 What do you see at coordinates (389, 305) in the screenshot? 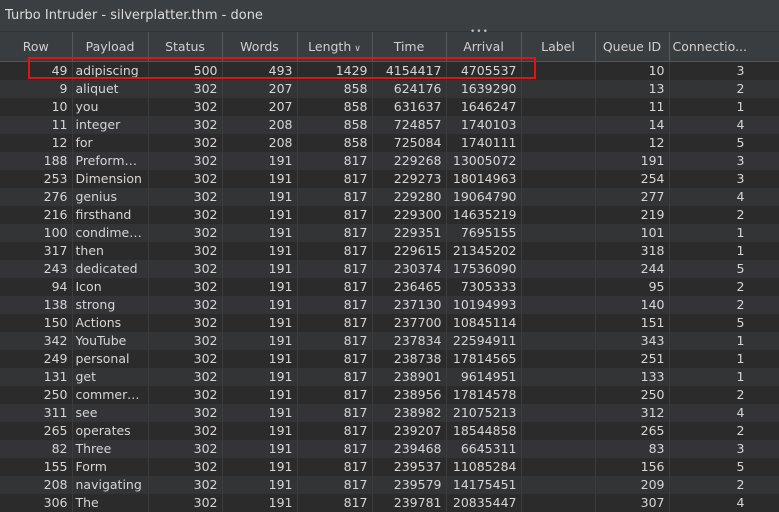
I see `table-row: 138strong302191817237130101949931402` at bounding box center [389, 305].